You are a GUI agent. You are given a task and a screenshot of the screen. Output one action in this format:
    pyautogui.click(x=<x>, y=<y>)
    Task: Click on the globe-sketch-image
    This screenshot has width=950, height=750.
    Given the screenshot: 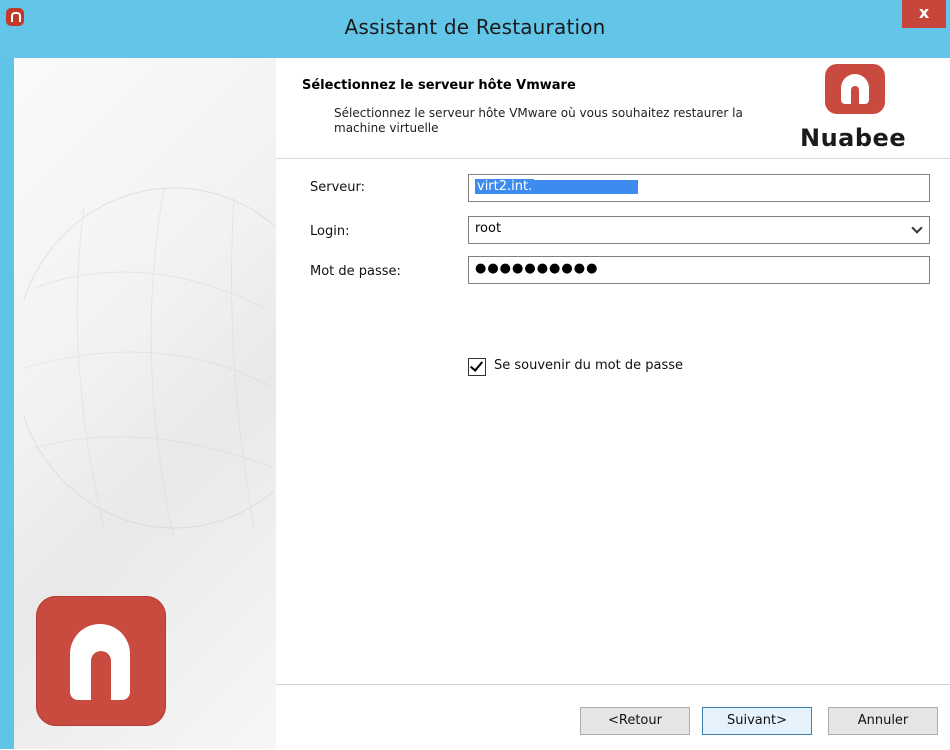 What is the action you would take?
    pyautogui.click(x=149, y=363)
    